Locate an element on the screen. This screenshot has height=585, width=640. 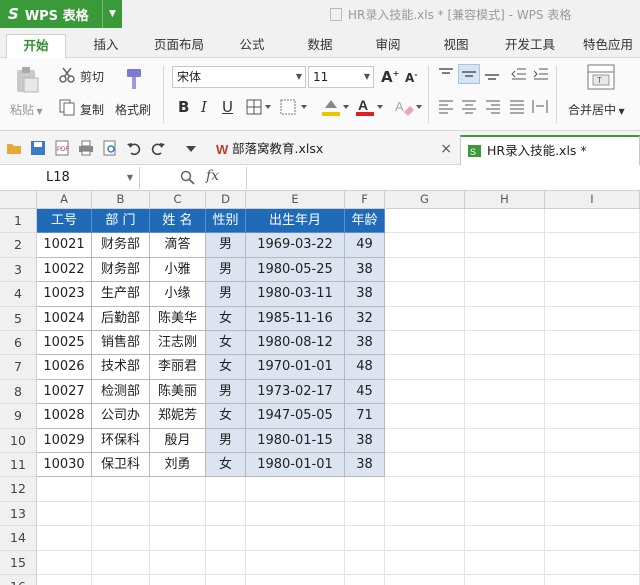
table-cell: 10030 is located at coordinates (64, 465).